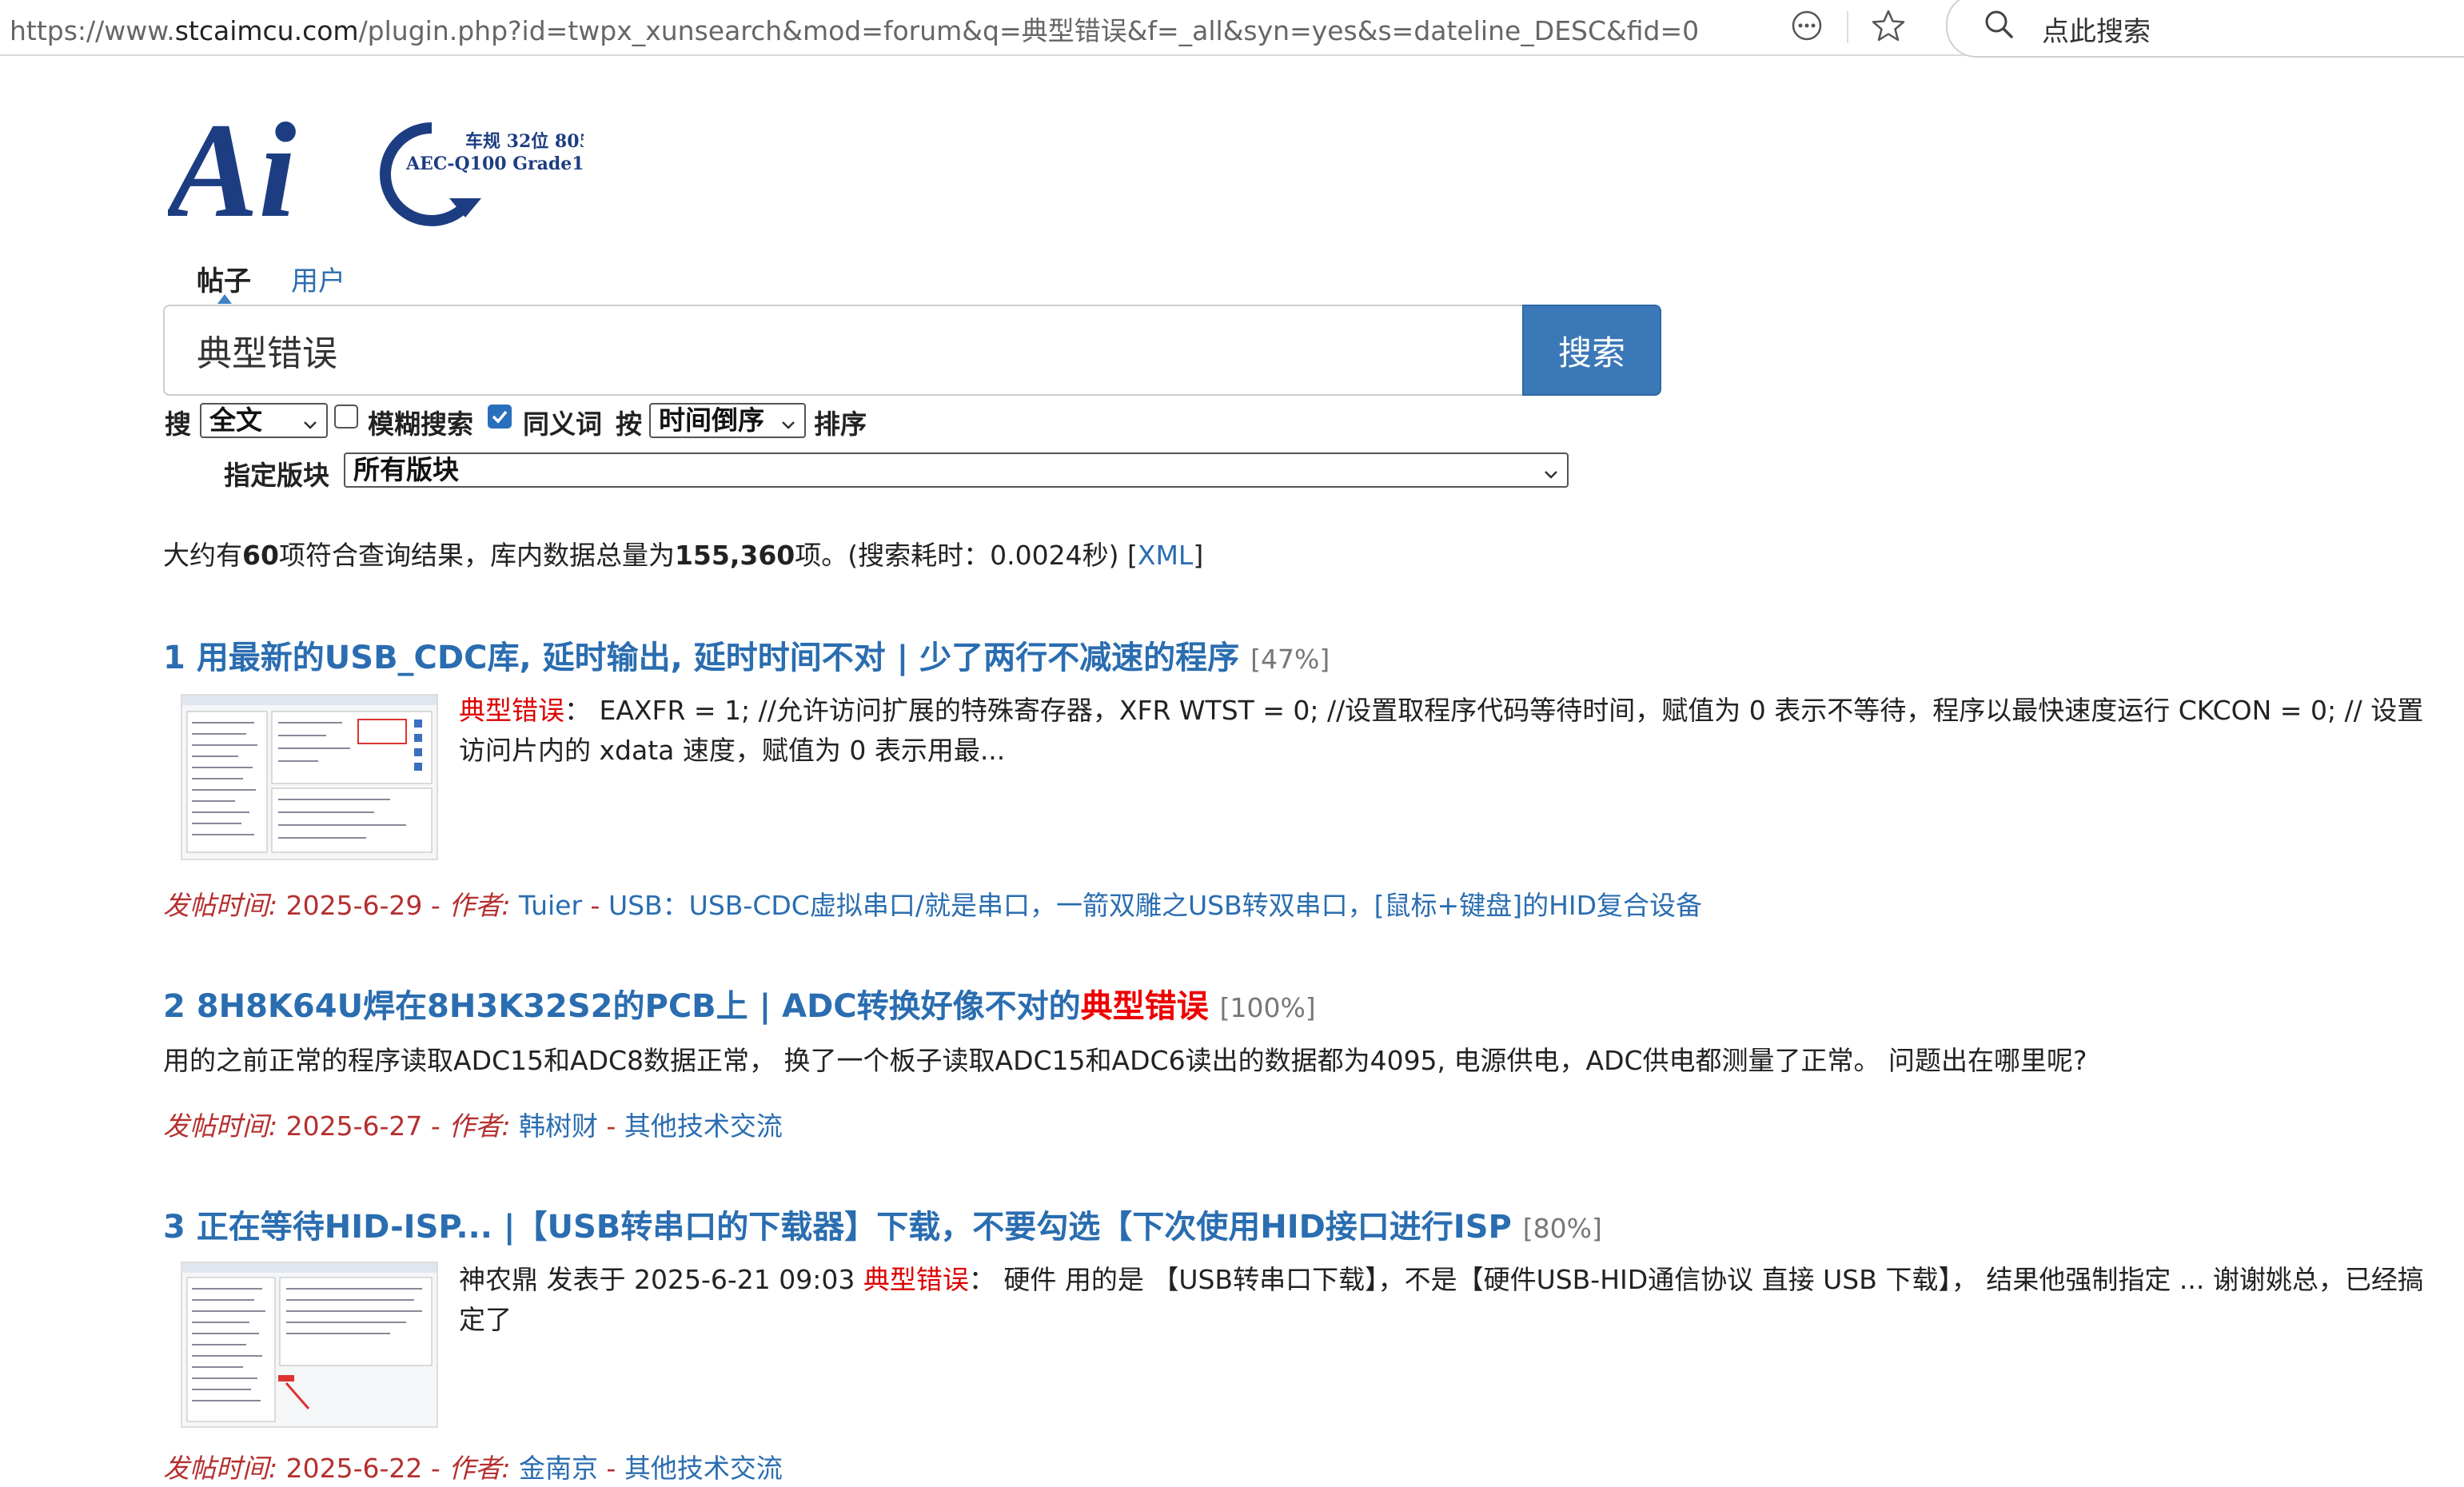  What do you see at coordinates (178, 424) in the screenshot?
I see `search-in-label: 搜` at bounding box center [178, 424].